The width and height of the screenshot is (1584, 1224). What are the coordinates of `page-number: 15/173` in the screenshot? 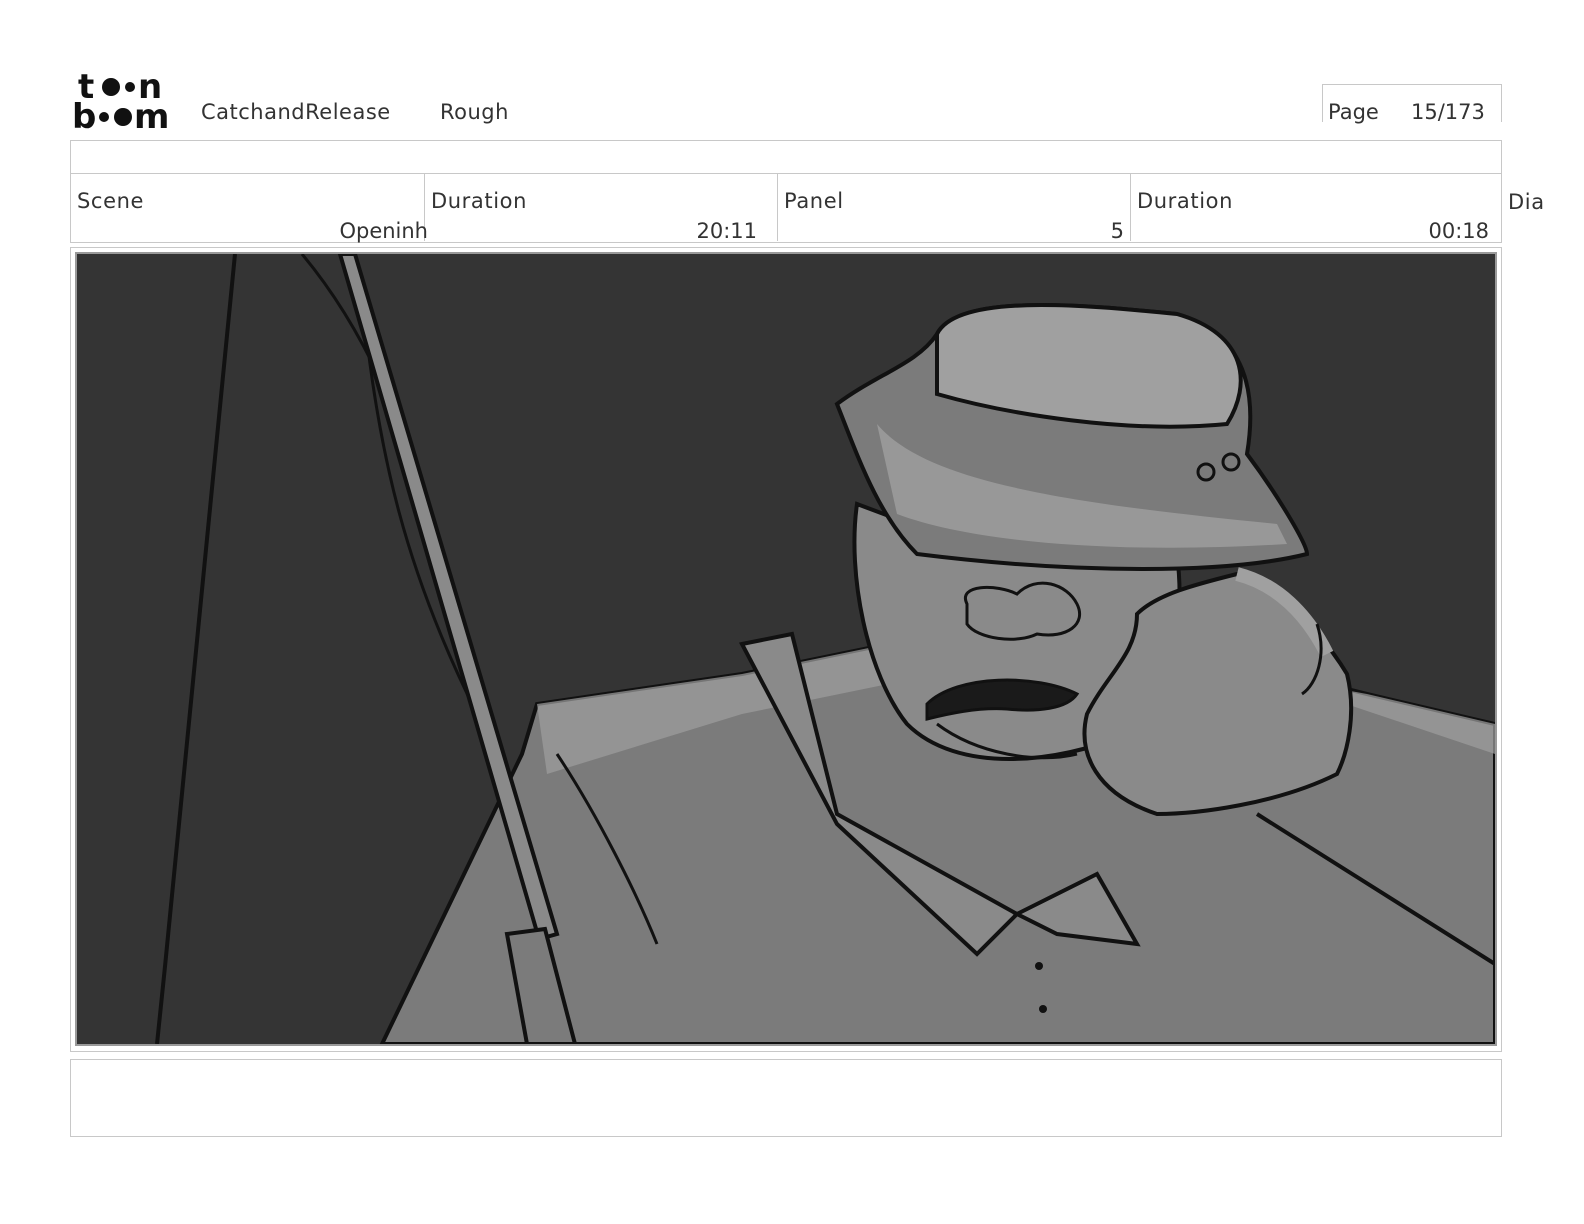 It's located at (1448, 112).